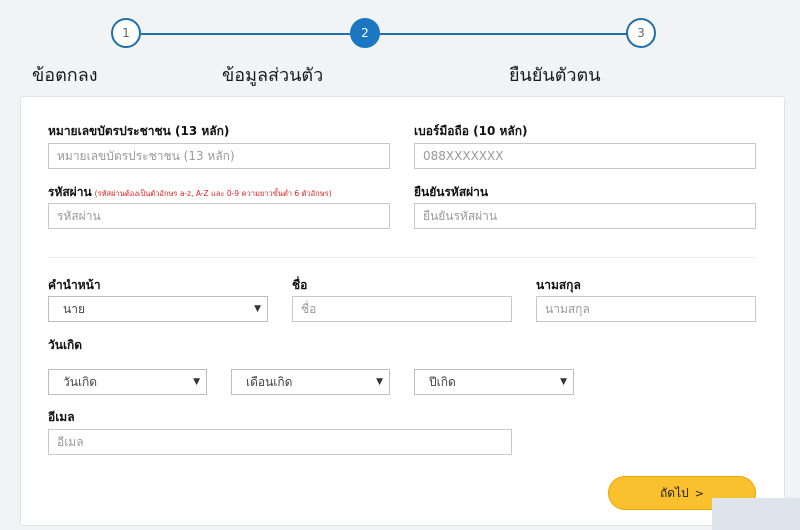 This screenshot has height=530, width=800. I want to click on mobile-label: เบอร์มือถือ (10 หลัก), so click(471, 131).